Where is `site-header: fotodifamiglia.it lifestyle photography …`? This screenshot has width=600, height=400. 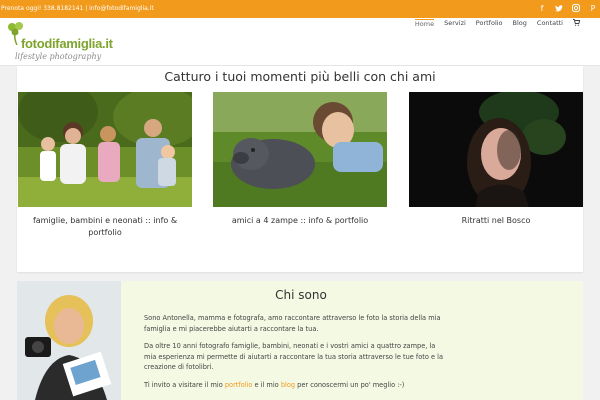
site-header: fotodifamiglia.it lifestyle photography … is located at coordinates (300, 42).